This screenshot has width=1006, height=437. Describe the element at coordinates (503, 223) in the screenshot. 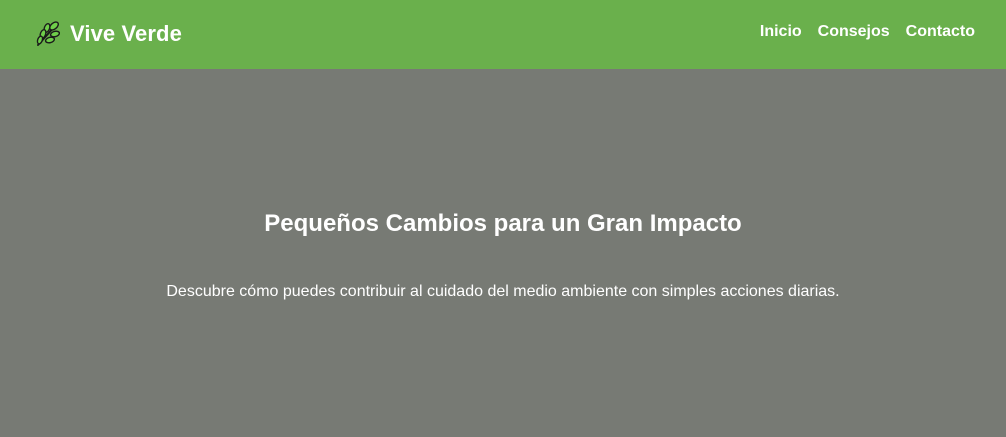

I see `hero-title: Pequeños Cambios para un Gran Impacto` at that location.